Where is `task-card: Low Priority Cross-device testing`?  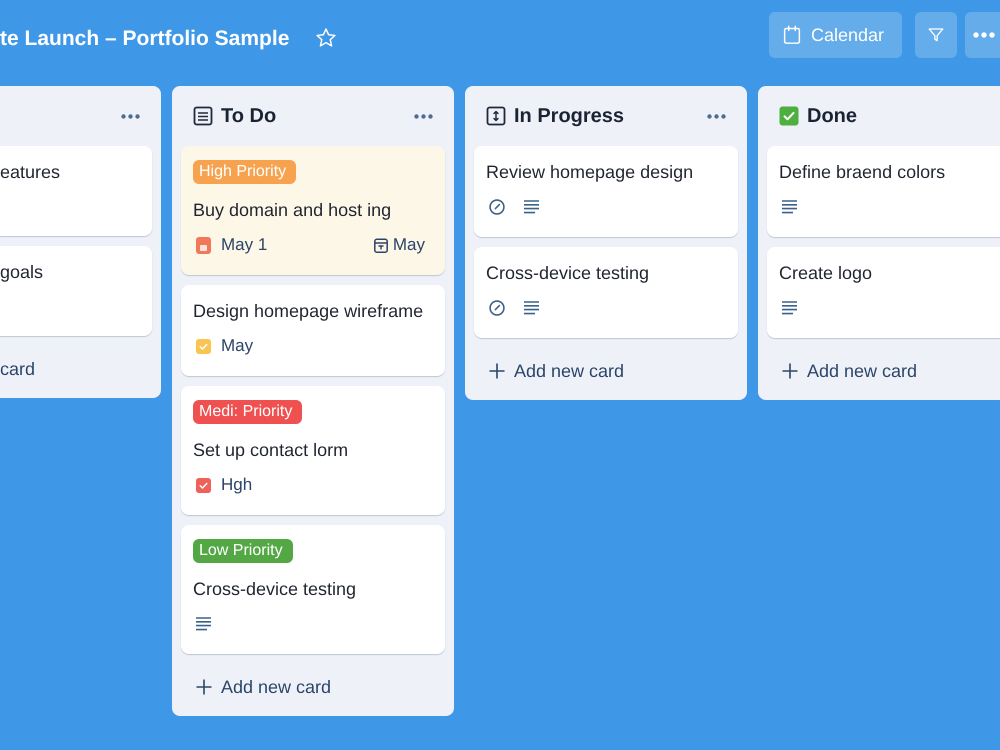 task-card: Low Priority Cross-device testing is located at coordinates (313, 589).